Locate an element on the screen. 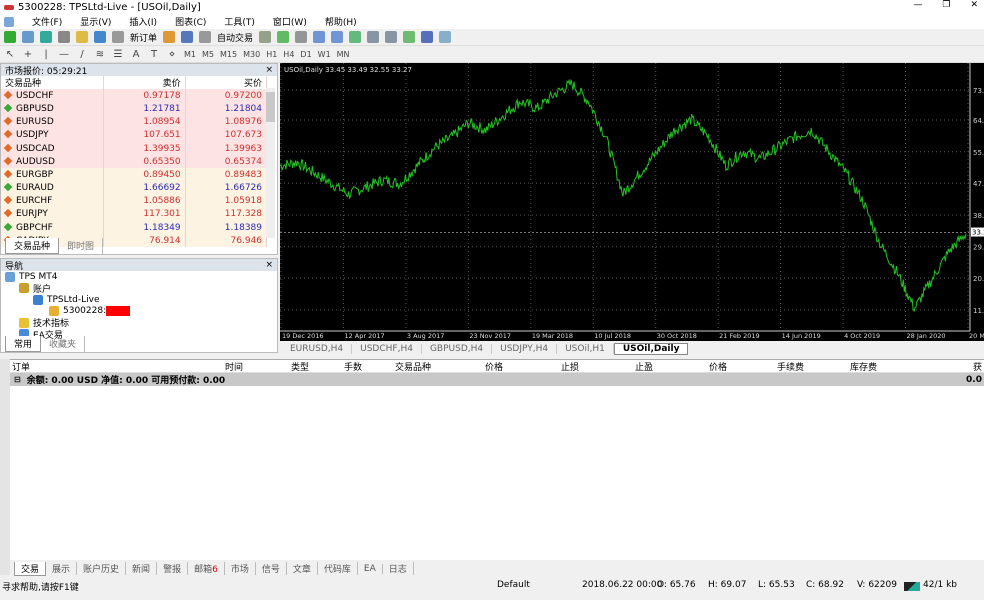 The height and width of the screenshot is (600, 984). drawing-tool-icon: | is located at coordinates (46, 54).